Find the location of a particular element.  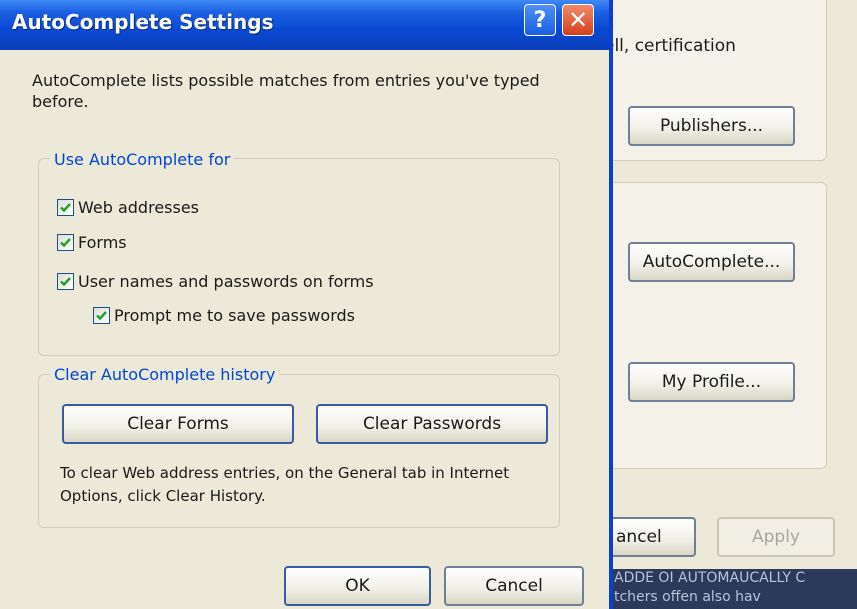

close-icon: ✕ is located at coordinates (578, 20).